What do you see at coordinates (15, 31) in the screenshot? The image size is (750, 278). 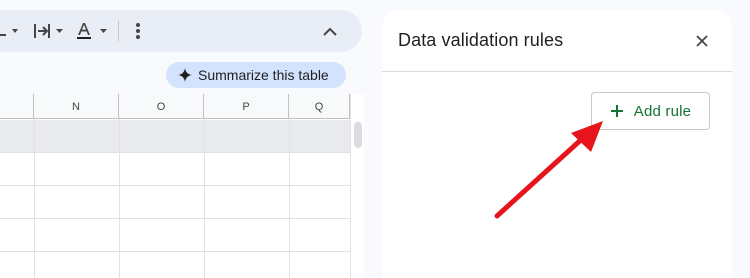 I see `chevron-down-icon` at bounding box center [15, 31].